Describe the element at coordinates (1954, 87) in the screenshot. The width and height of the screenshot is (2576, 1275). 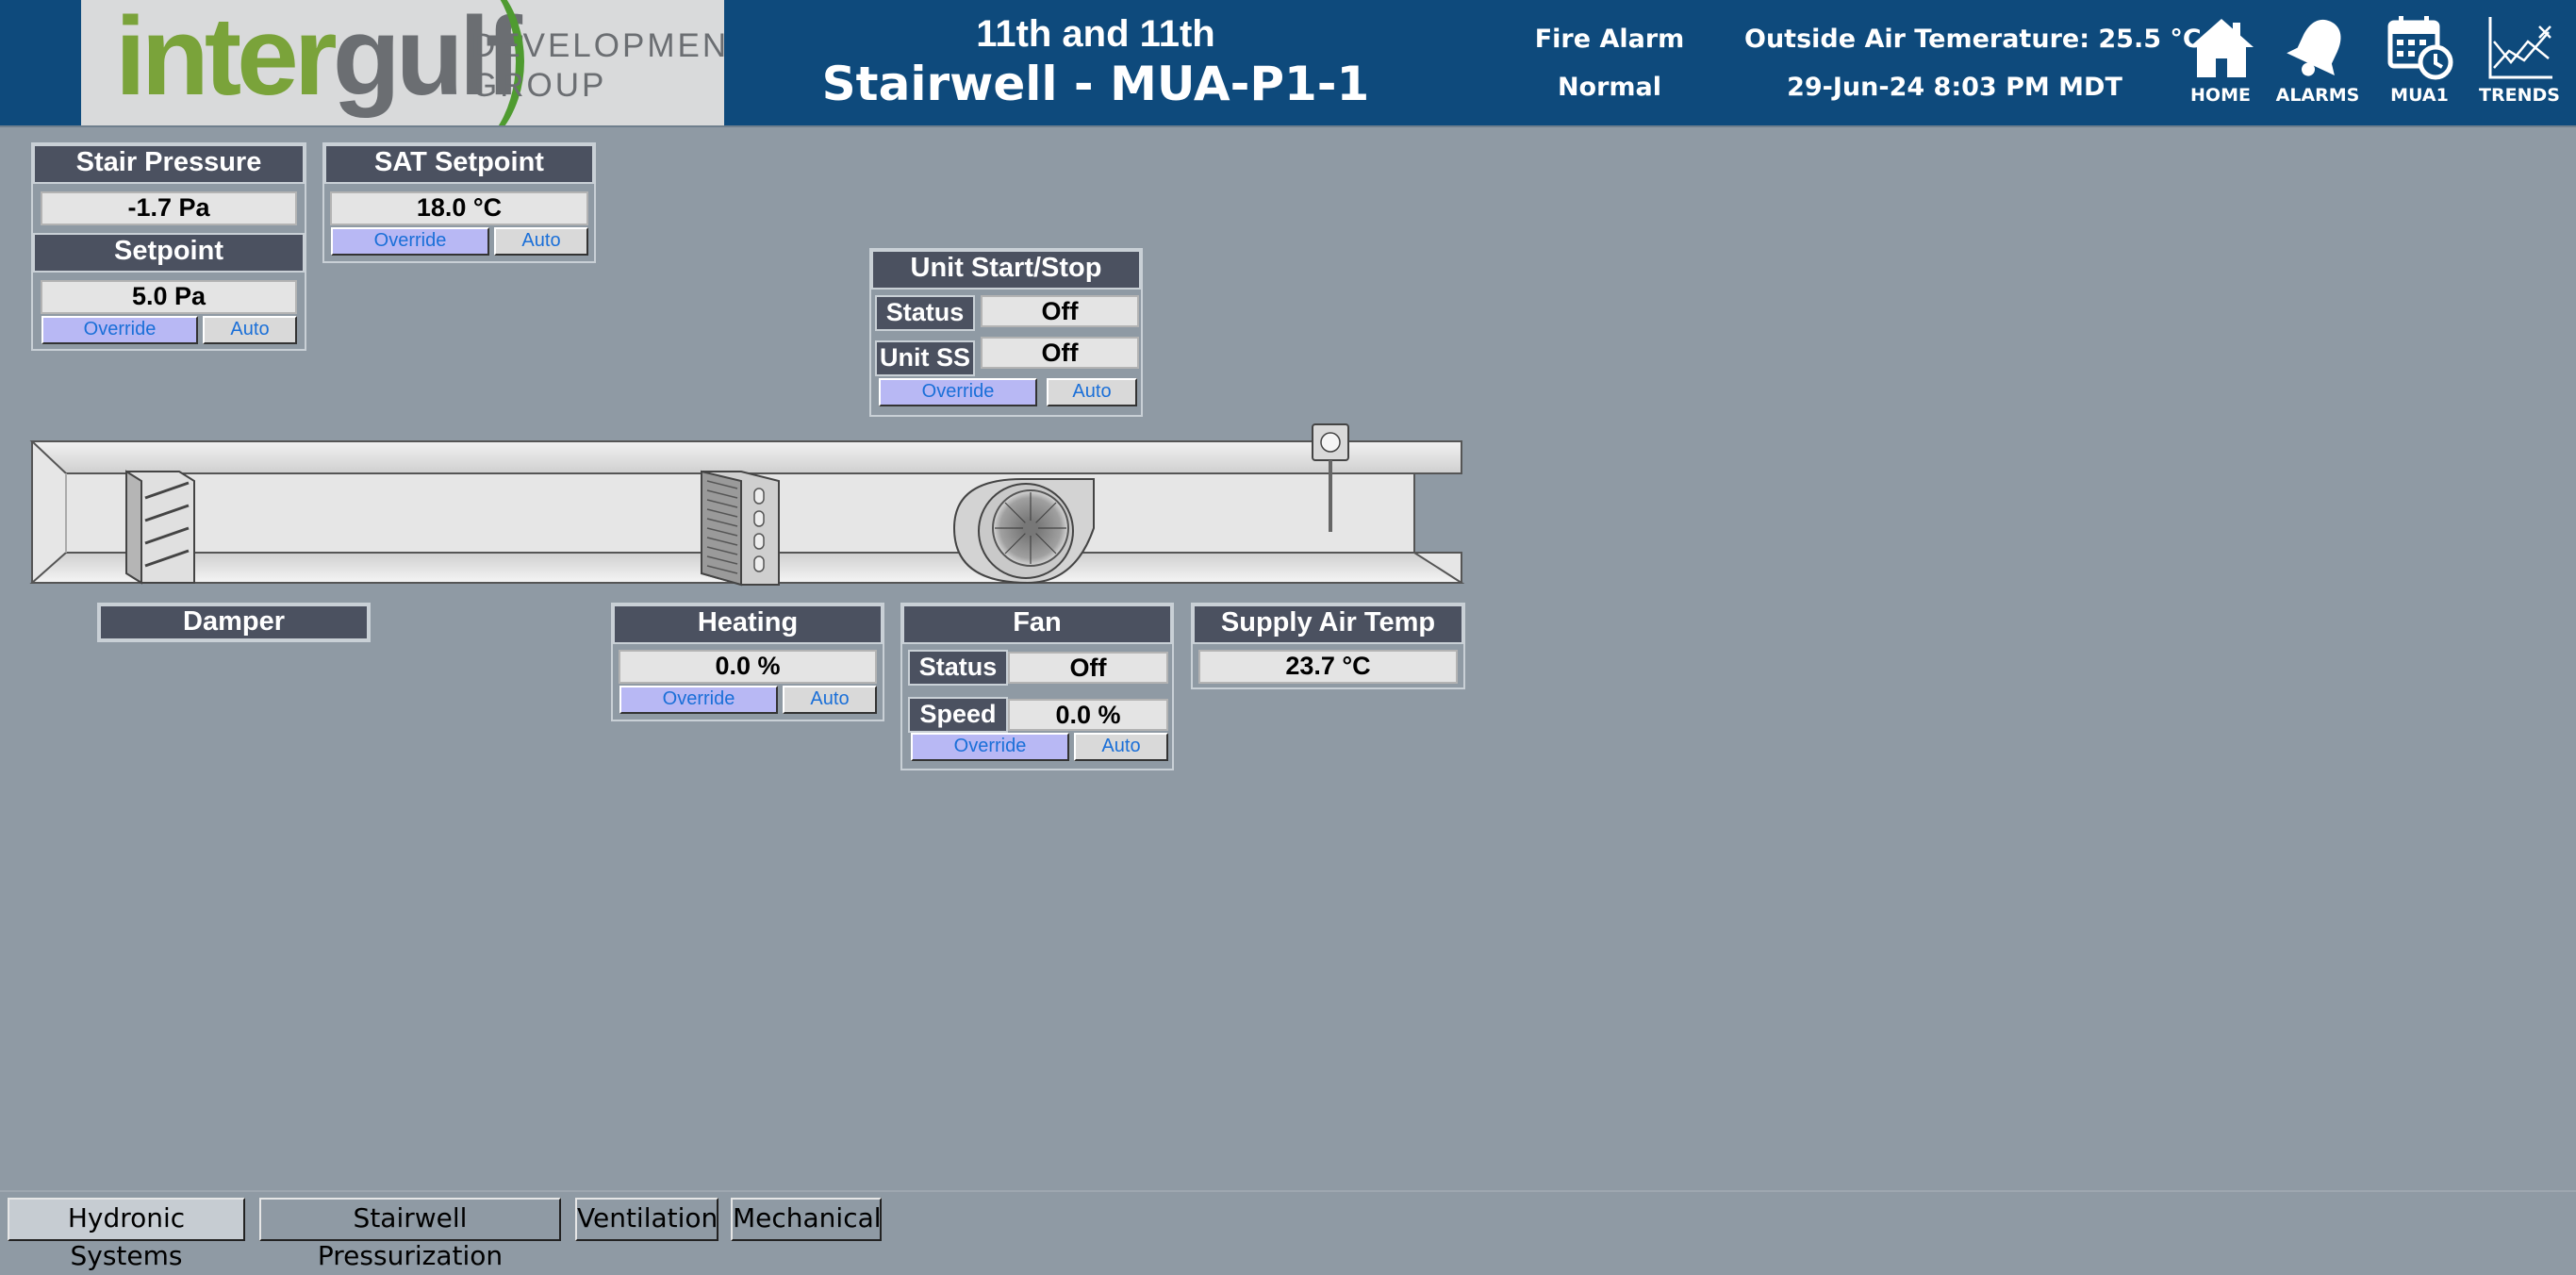
I see `date-time: 29-Jun-24 8:03 PM MDT` at that location.